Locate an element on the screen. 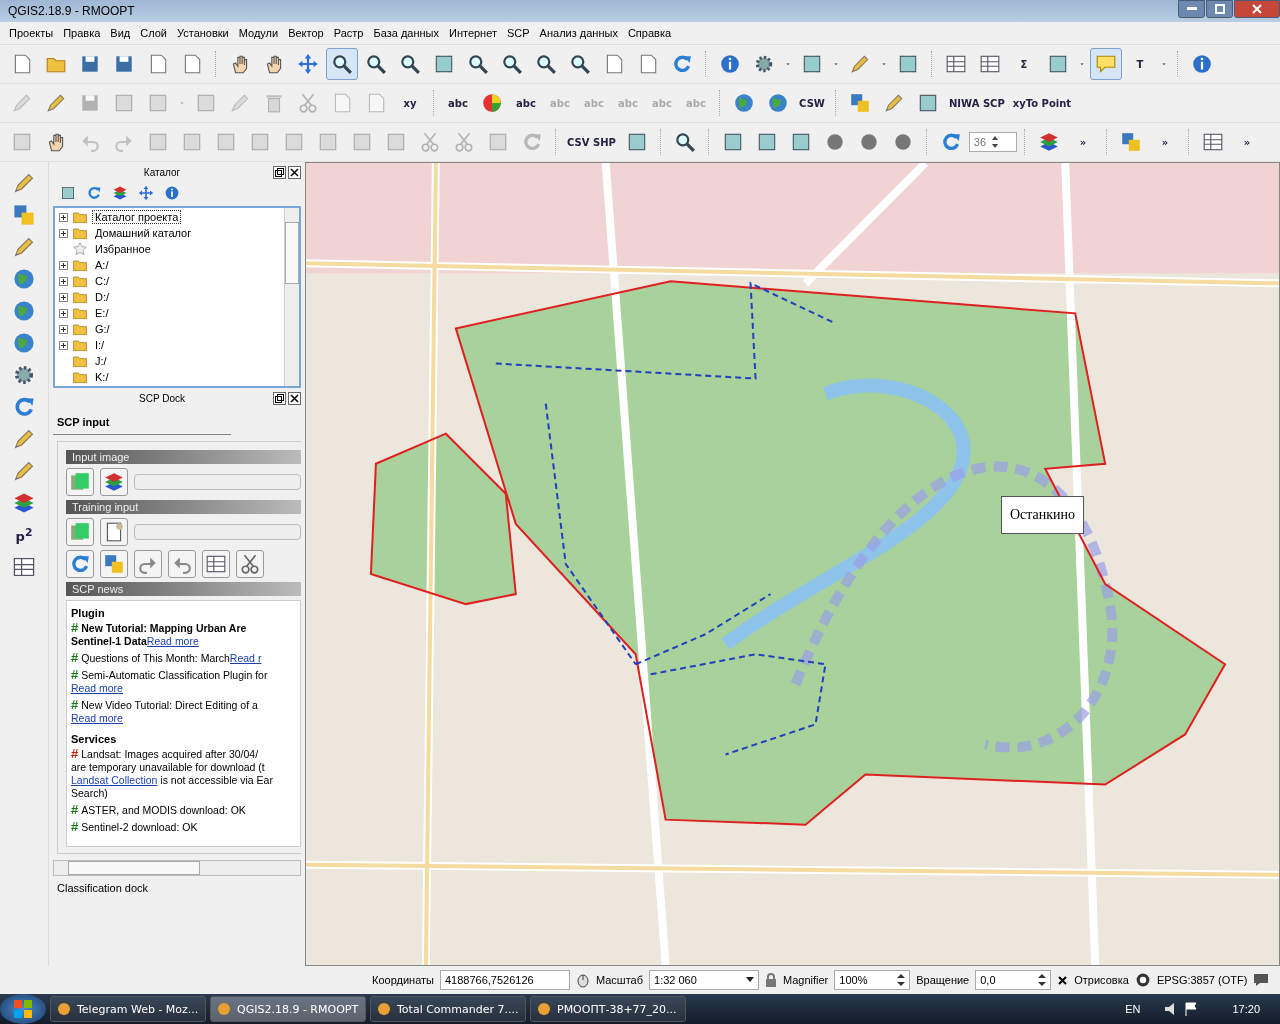 The width and height of the screenshot is (1280, 1024). render-checkbox is located at coordinates (1063, 980).